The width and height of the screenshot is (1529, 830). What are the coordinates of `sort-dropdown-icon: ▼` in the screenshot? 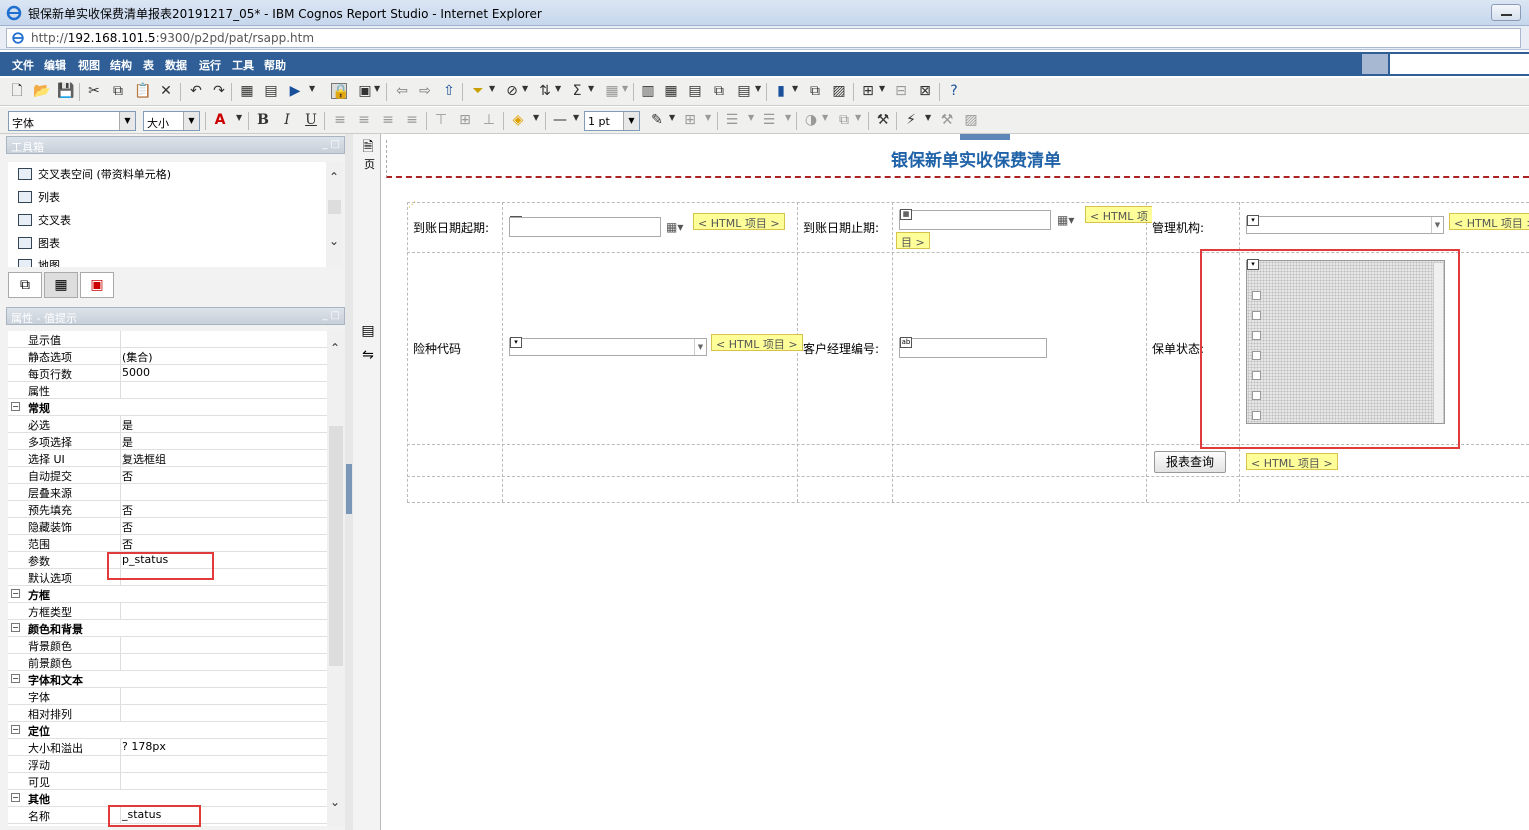 It's located at (558, 88).